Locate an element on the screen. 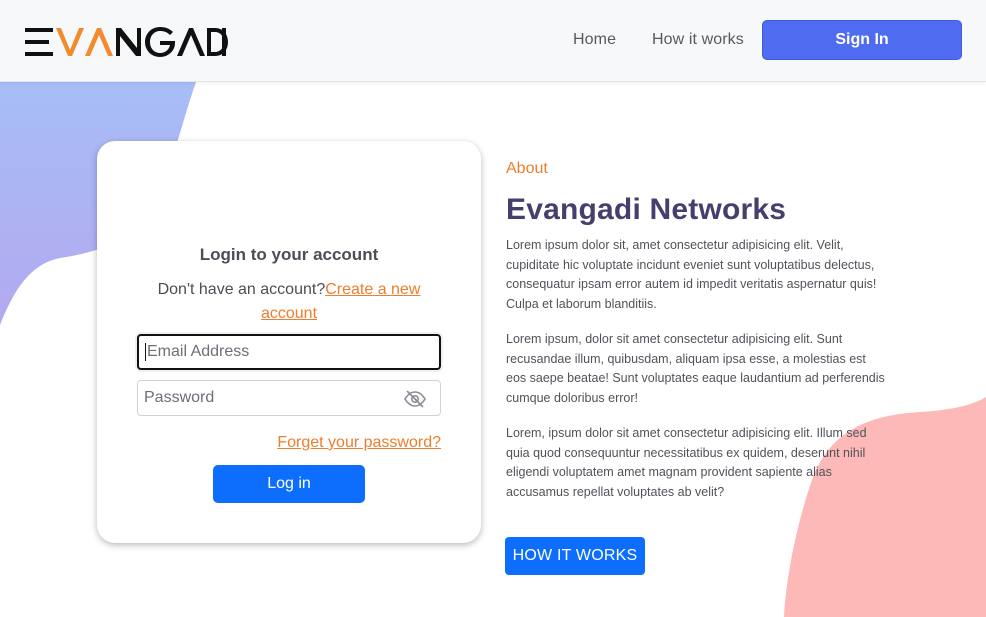  top-navbar: Home How it works Sign In is located at coordinates (493, 41).